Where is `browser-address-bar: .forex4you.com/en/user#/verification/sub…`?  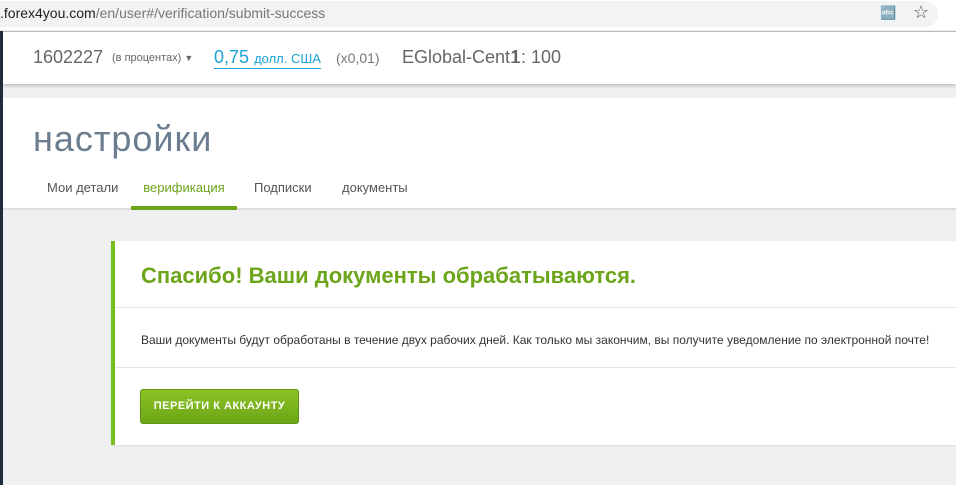 browser-address-bar: .forex4you.com/en/user#/verification/sub… is located at coordinates (478, 15).